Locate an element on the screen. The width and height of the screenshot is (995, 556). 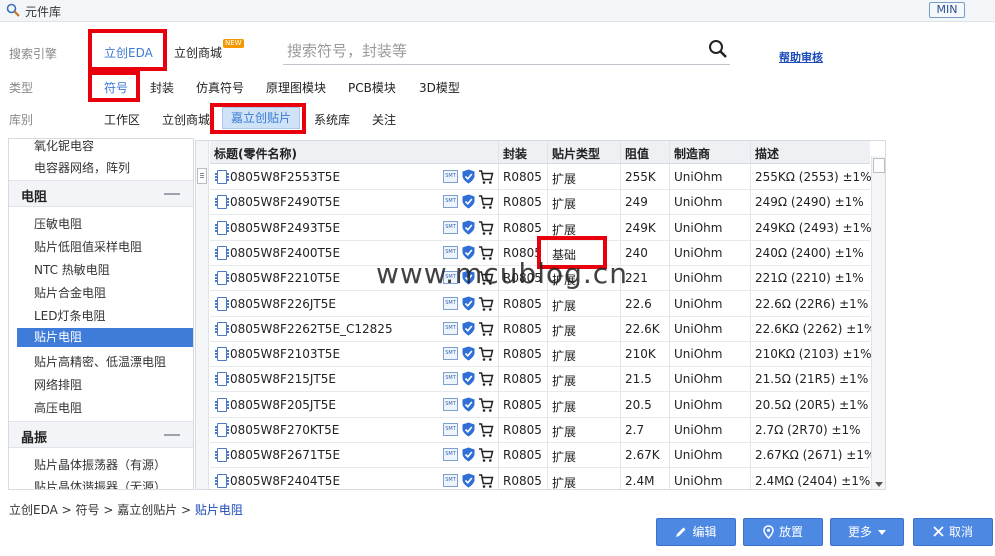
sidebar-item: 网络排阻 is located at coordinates (58, 384).